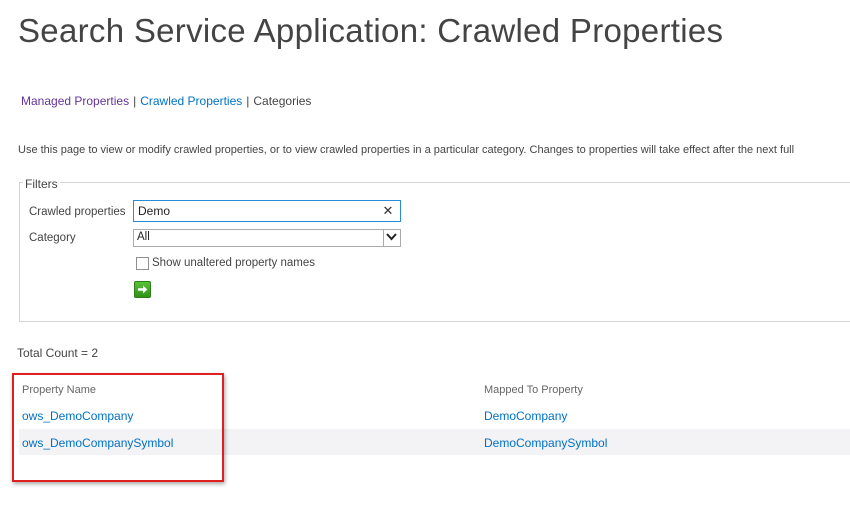  What do you see at coordinates (52, 238) in the screenshot?
I see `category-label: Category` at bounding box center [52, 238].